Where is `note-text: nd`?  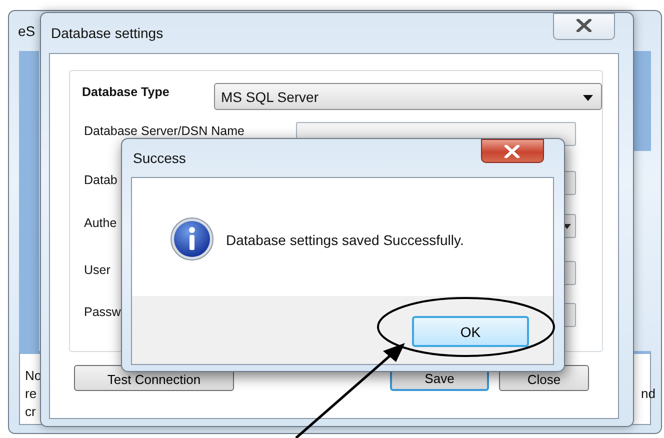 note-text: nd is located at coordinates (648, 393).